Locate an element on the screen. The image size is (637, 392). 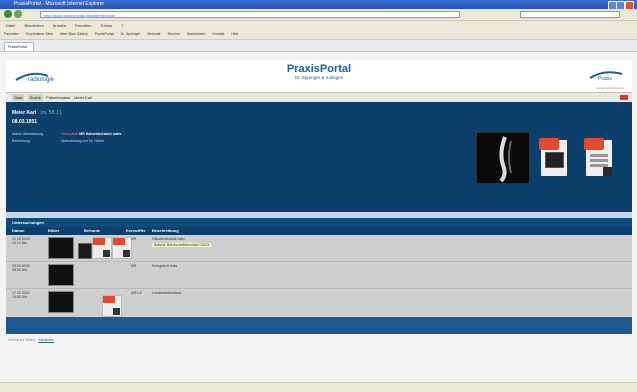
favorite-item: Nachrichten is located at coordinates (196, 34).